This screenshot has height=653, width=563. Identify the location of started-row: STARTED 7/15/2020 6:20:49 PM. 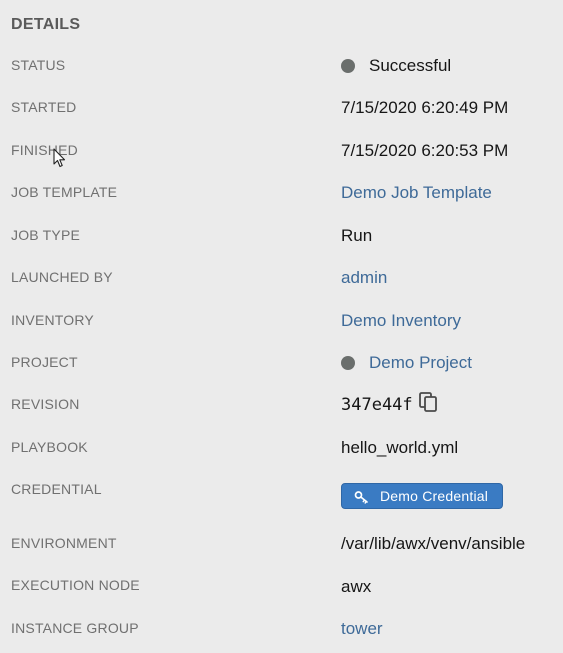
(281, 111).